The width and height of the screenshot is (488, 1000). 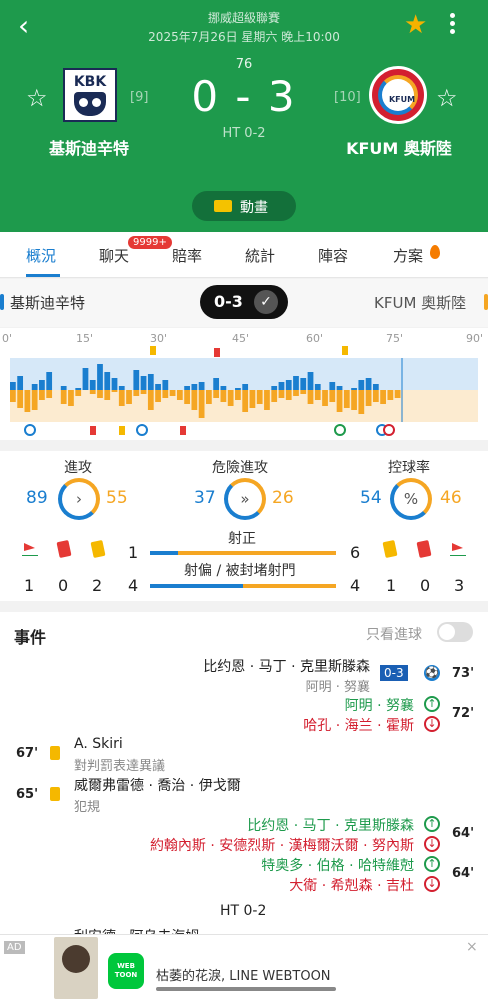 What do you see at coordinates (338, 685) in the screenshot?
I see `goal-assist: 阿明 · 努襄` at bounding box center [338, 685].